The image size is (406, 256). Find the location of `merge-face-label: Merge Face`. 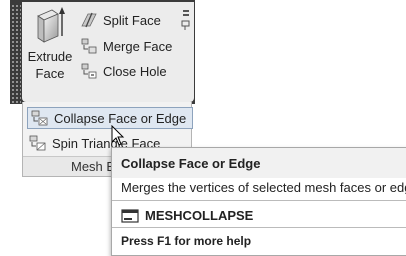

merge-face-label: Merge Face is located at coordinates (138, 46).